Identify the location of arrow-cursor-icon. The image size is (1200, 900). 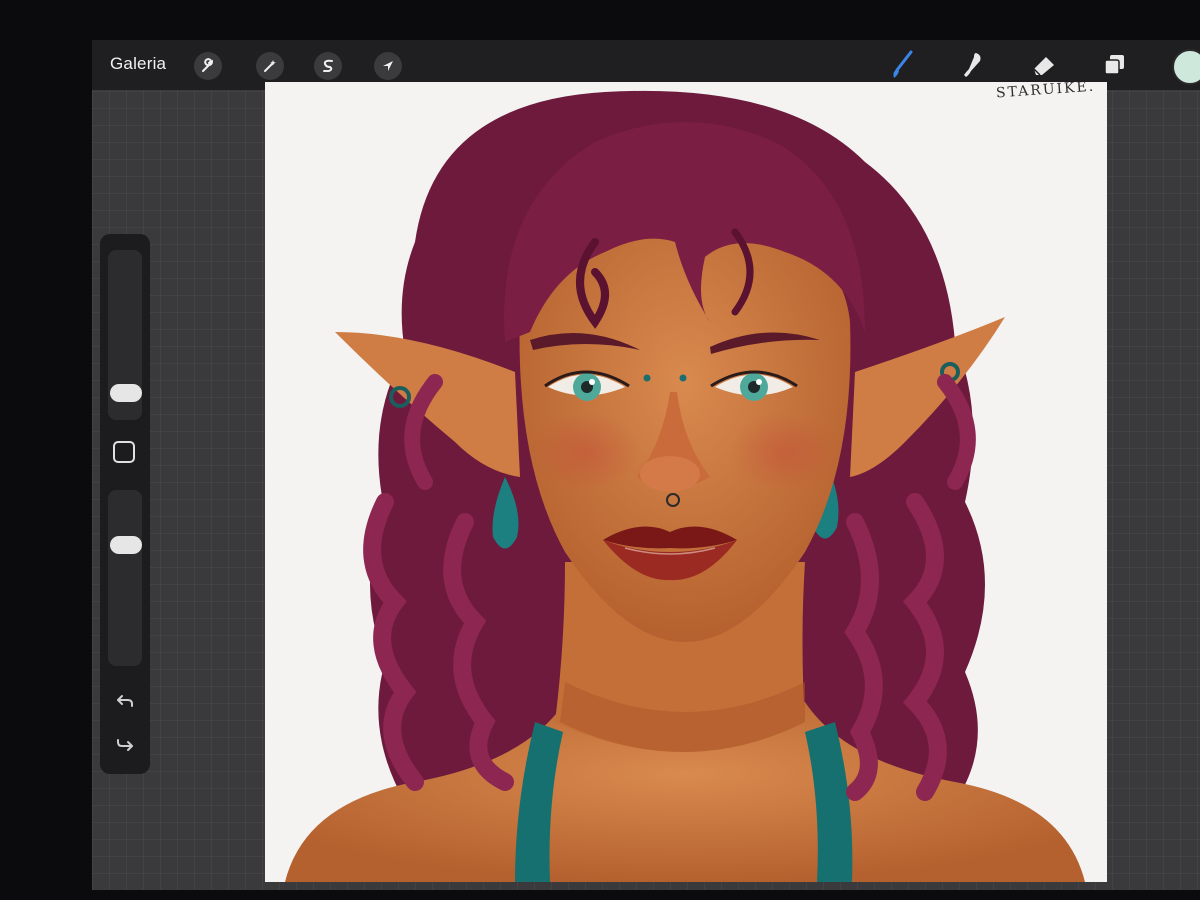
(388, 66).